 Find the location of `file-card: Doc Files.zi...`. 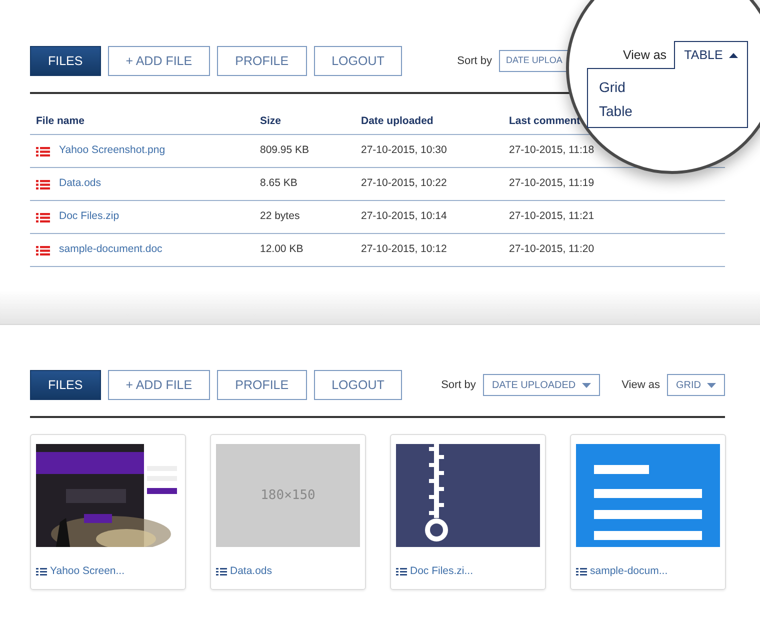

file-card: Doc Files.zi... is located at coordinates (468, 512).